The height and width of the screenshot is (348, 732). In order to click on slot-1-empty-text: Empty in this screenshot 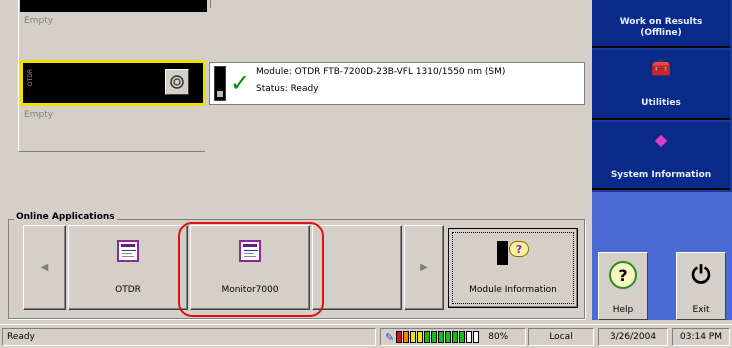, I will do `click(39, 21)`.